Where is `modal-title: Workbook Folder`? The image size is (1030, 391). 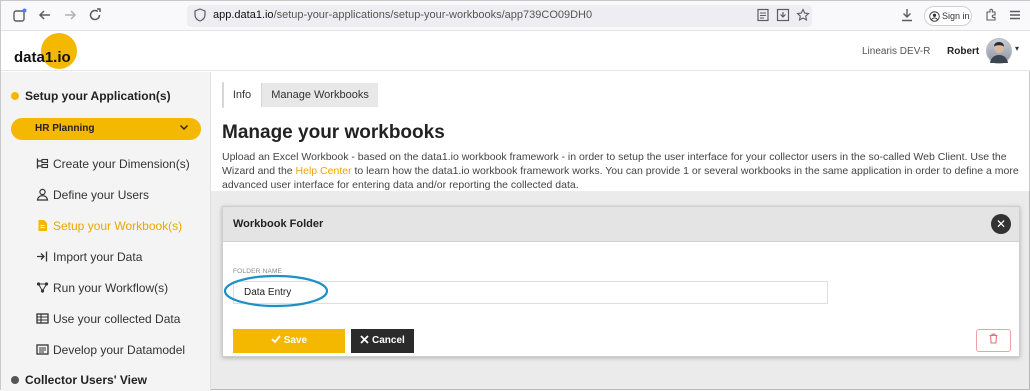
modal-title: Workbook Folder is located at coordinates (278, 224).